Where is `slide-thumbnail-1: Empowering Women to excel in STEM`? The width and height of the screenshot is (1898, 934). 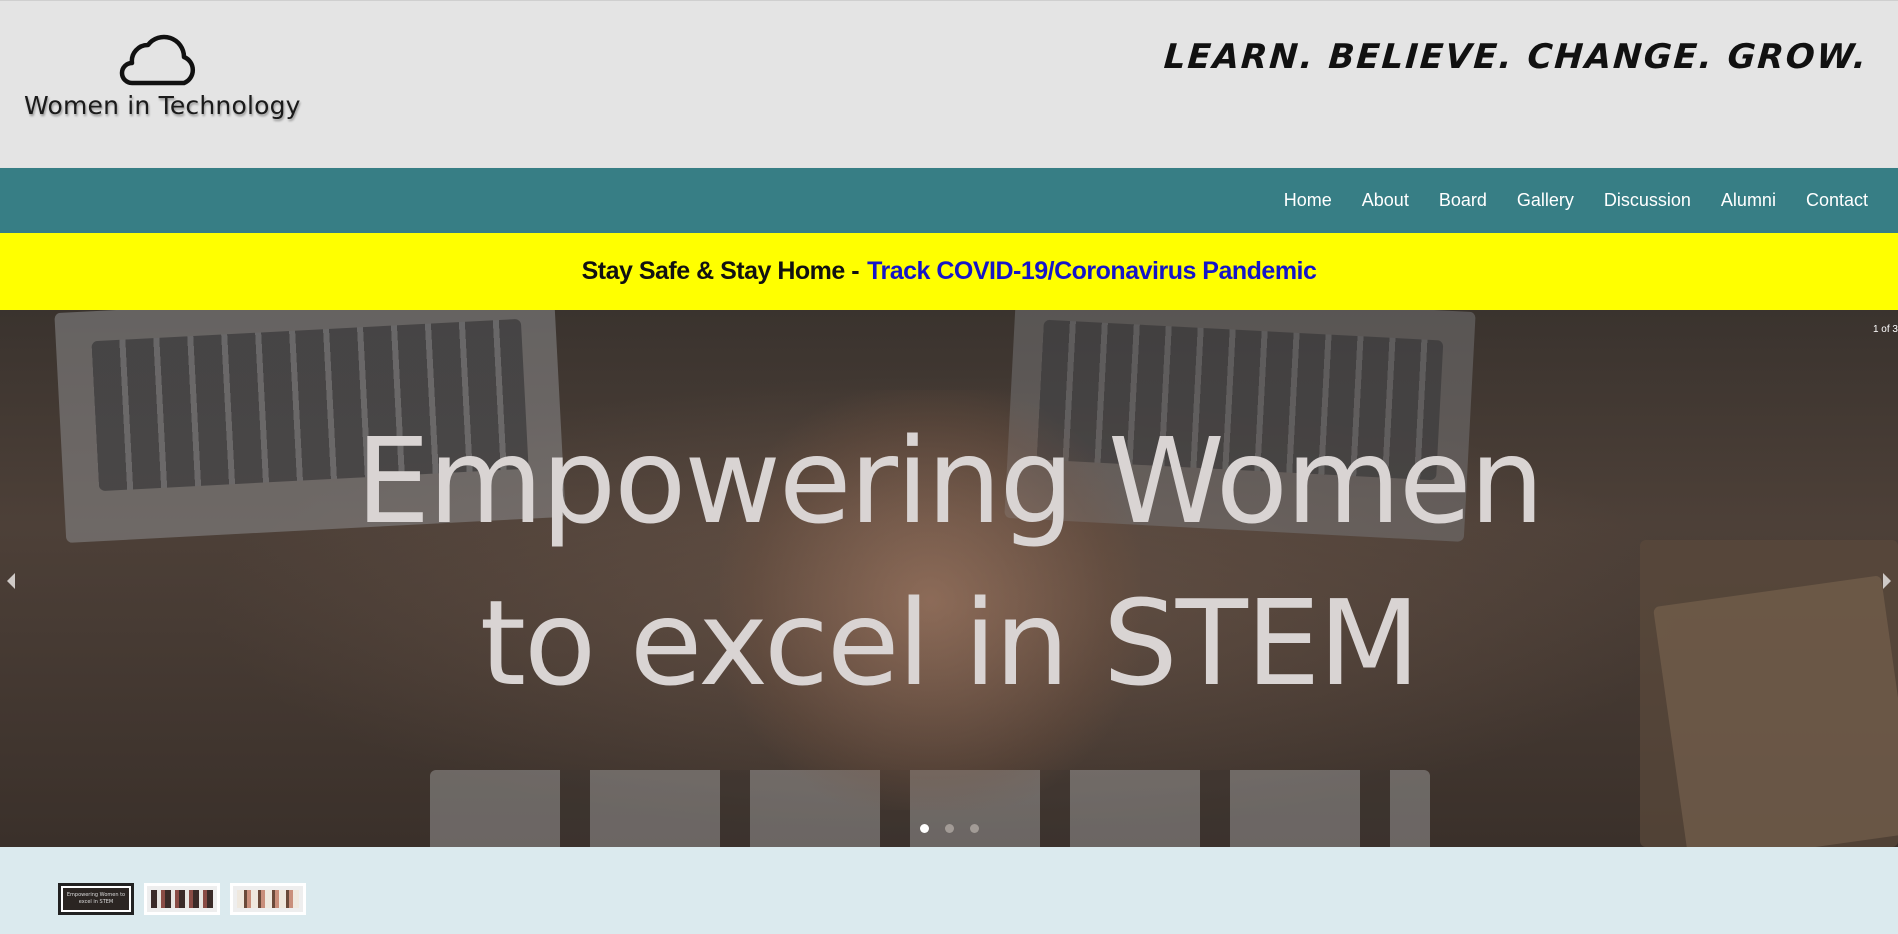 slide-thumbnail-1: Empowering Women to excel in STEM is located at coordinates (96, 899).